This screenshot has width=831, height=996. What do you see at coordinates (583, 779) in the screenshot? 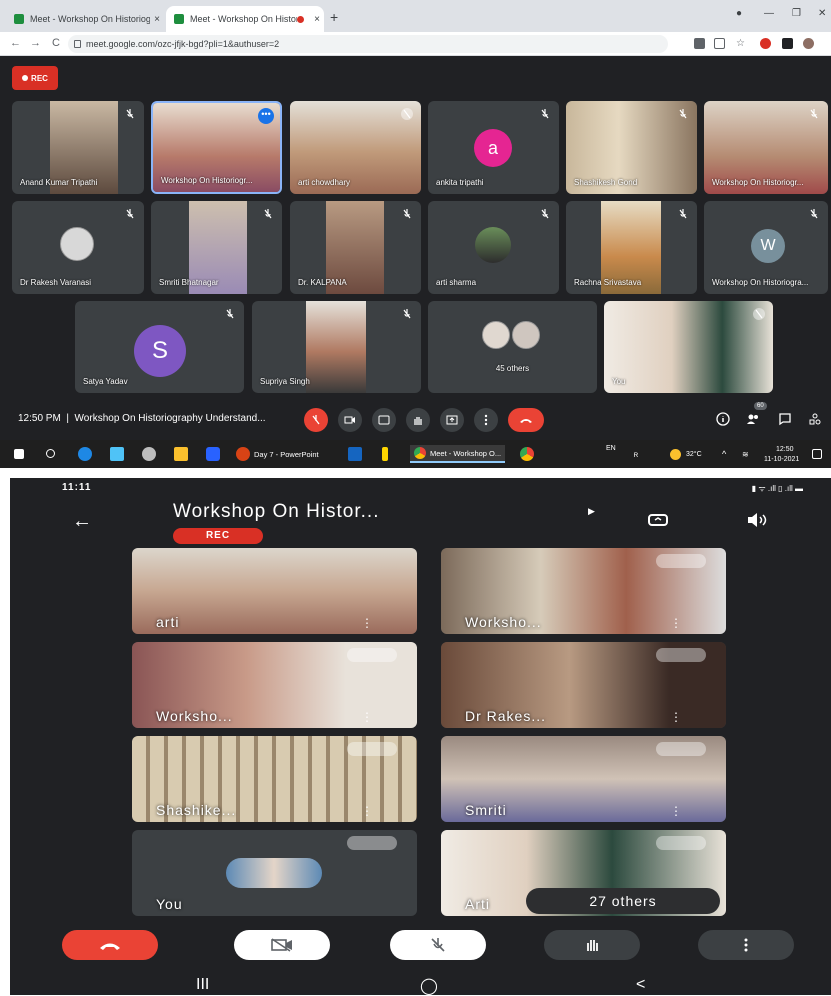
I see `participant-tile: Smriti ⋮` at bounding box center [583, 779].